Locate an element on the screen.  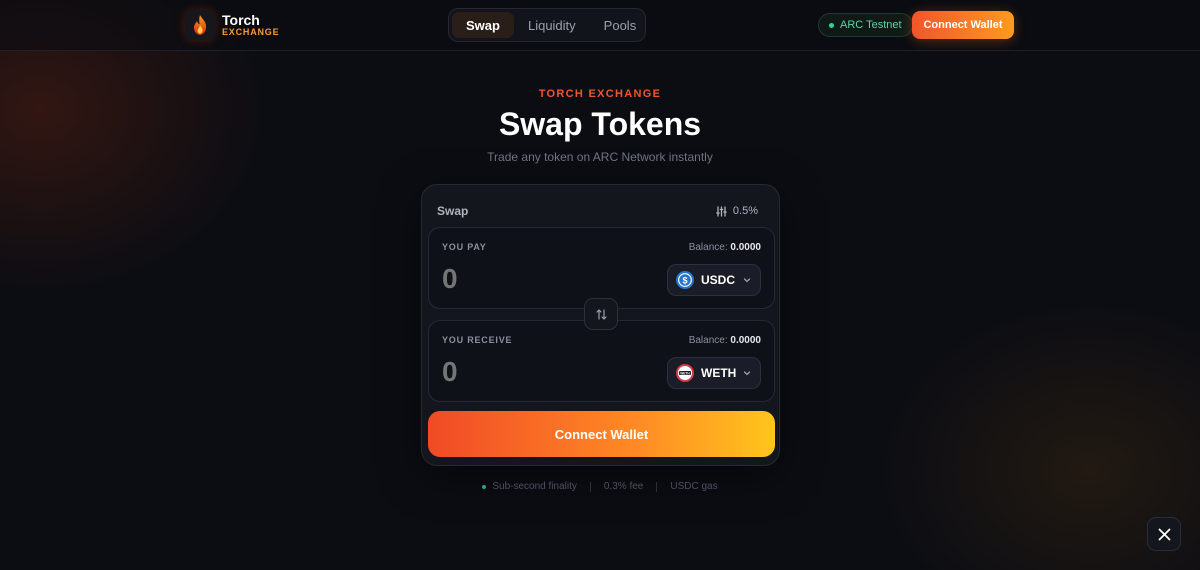
feature-finality: Sub-second finality is located at coordinates (534, 486).